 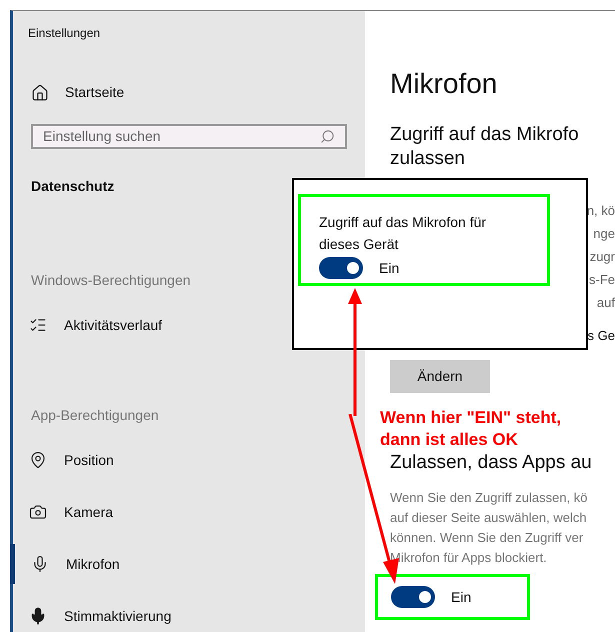 I want to click on sidebar-item: Aktivitätsverlauf, so click(x=138, y=325).